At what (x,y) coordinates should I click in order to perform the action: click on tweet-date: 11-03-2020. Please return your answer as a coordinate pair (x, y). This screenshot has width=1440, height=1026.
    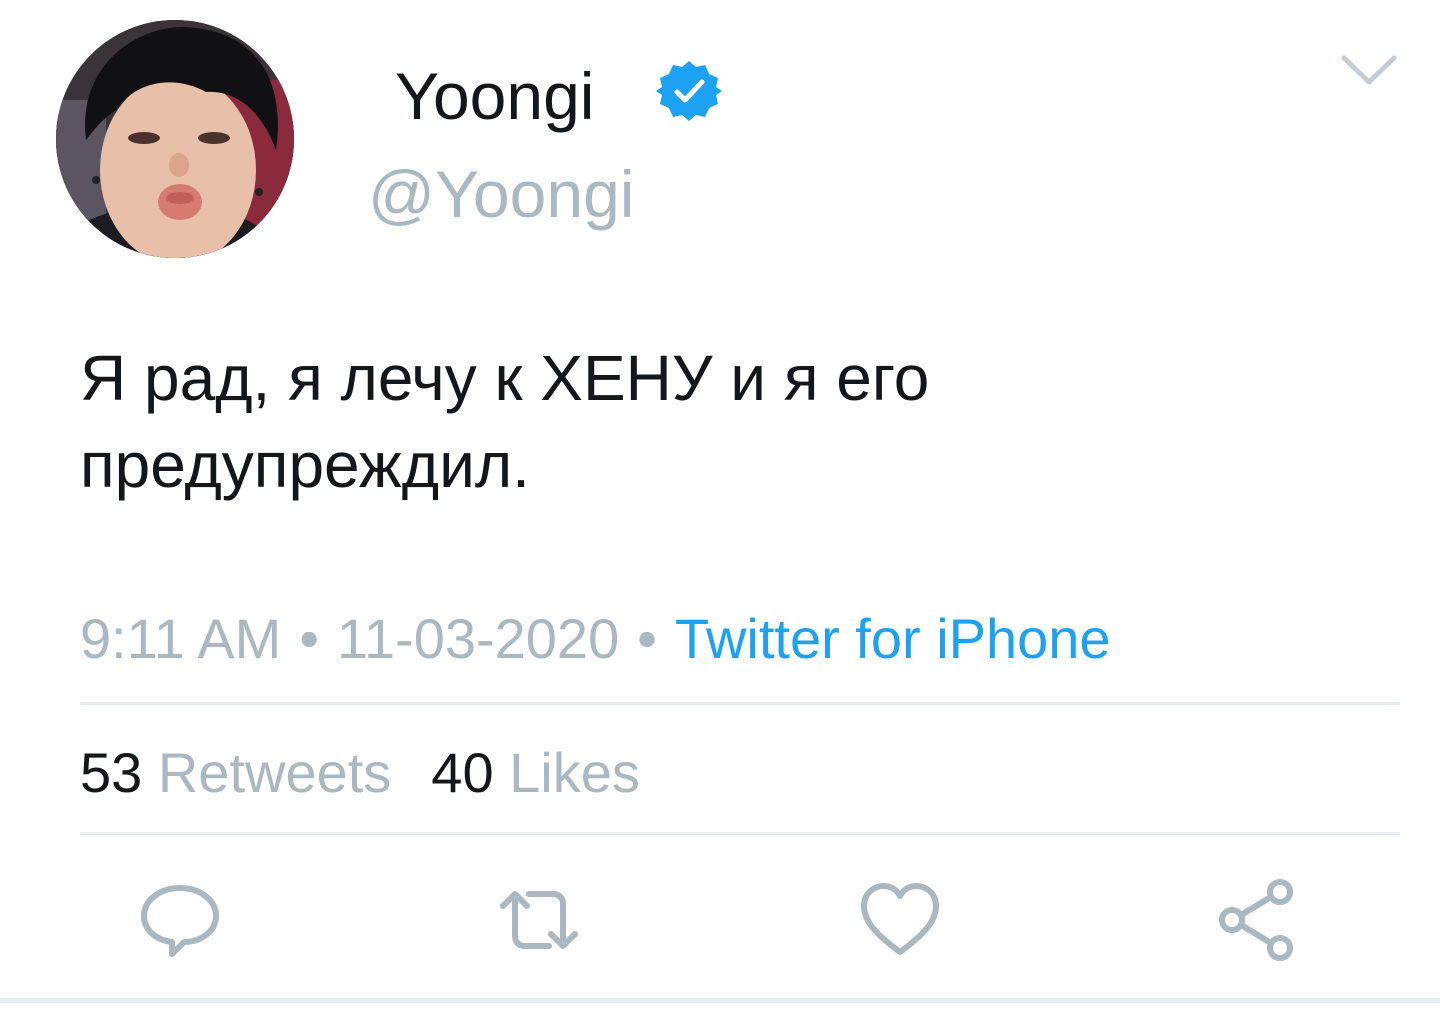
    Looking at the image, I should click on (478, 638).